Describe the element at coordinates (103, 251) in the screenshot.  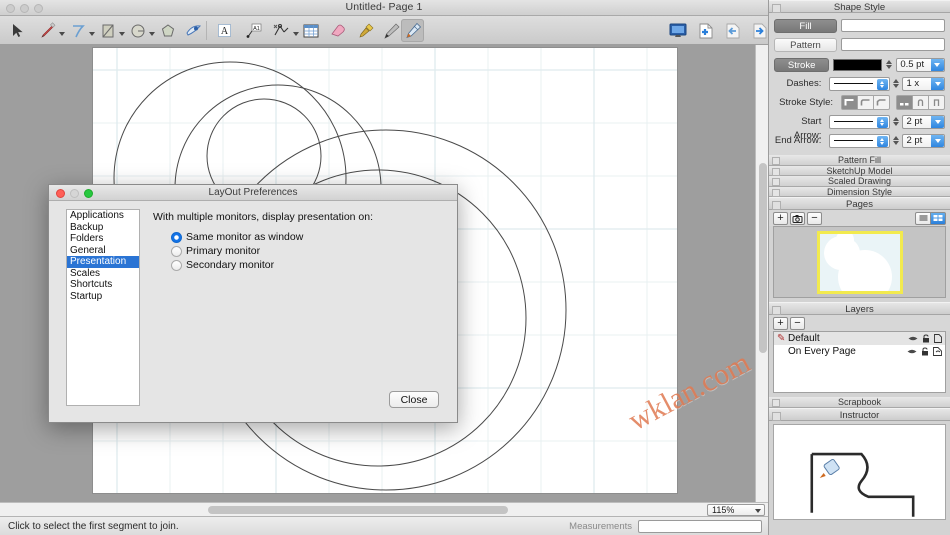
I see `sidebar-item-general: General` at that location.